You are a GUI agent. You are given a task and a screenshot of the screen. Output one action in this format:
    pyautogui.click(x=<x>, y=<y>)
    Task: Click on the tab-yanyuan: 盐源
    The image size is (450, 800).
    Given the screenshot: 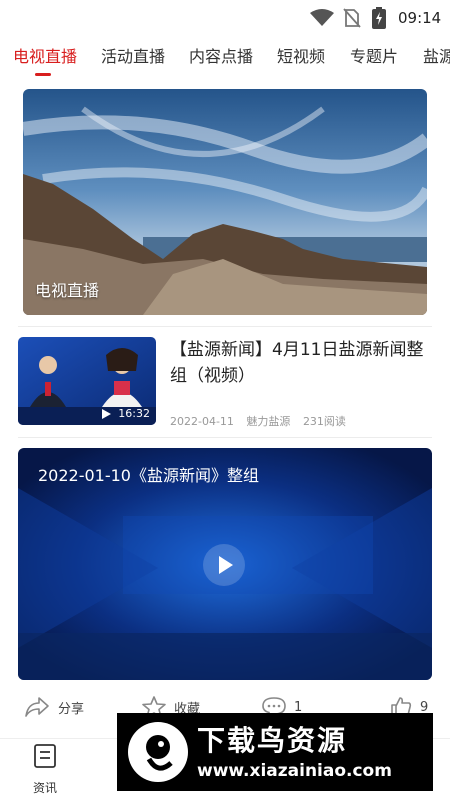 What is the action you would take?
    pyautogui.click(x=436, y=55)
    